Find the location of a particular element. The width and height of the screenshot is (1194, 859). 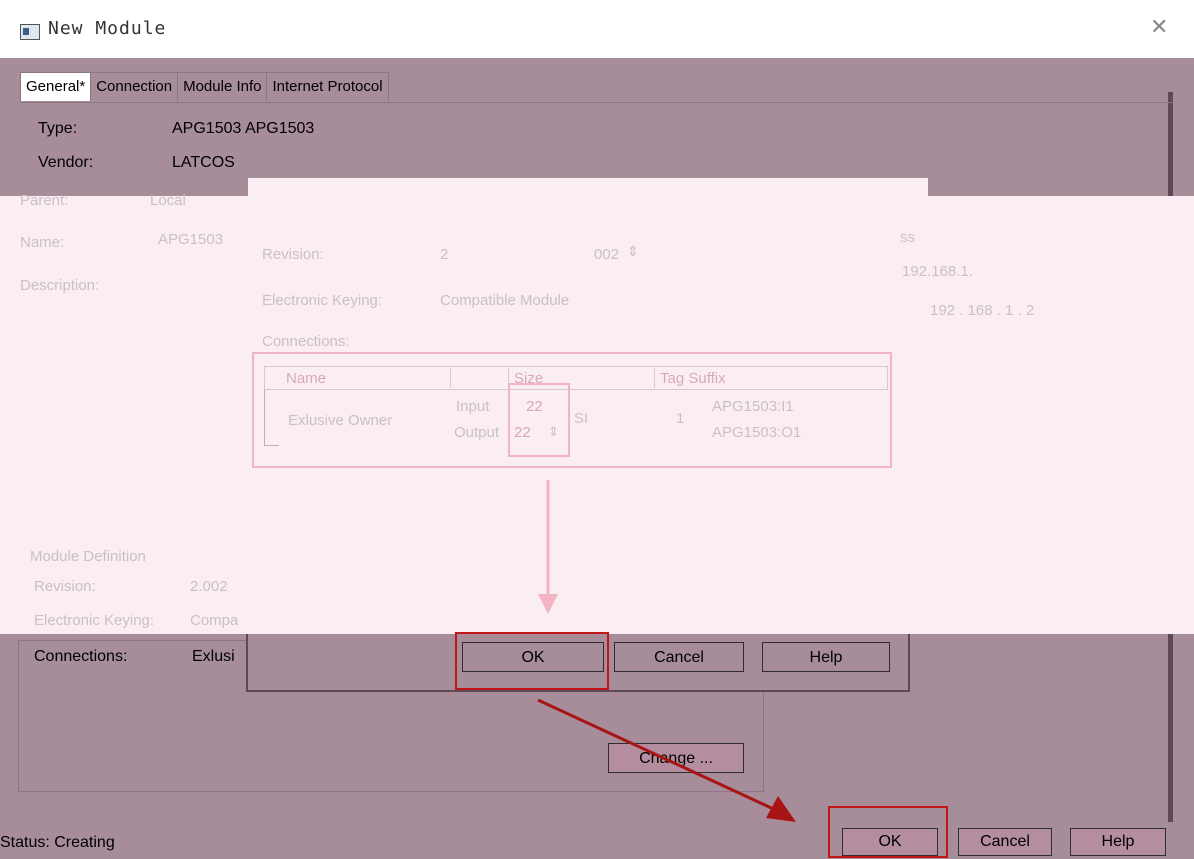

connection-name: Exlusive Owner is located at coordinates (340, 420).